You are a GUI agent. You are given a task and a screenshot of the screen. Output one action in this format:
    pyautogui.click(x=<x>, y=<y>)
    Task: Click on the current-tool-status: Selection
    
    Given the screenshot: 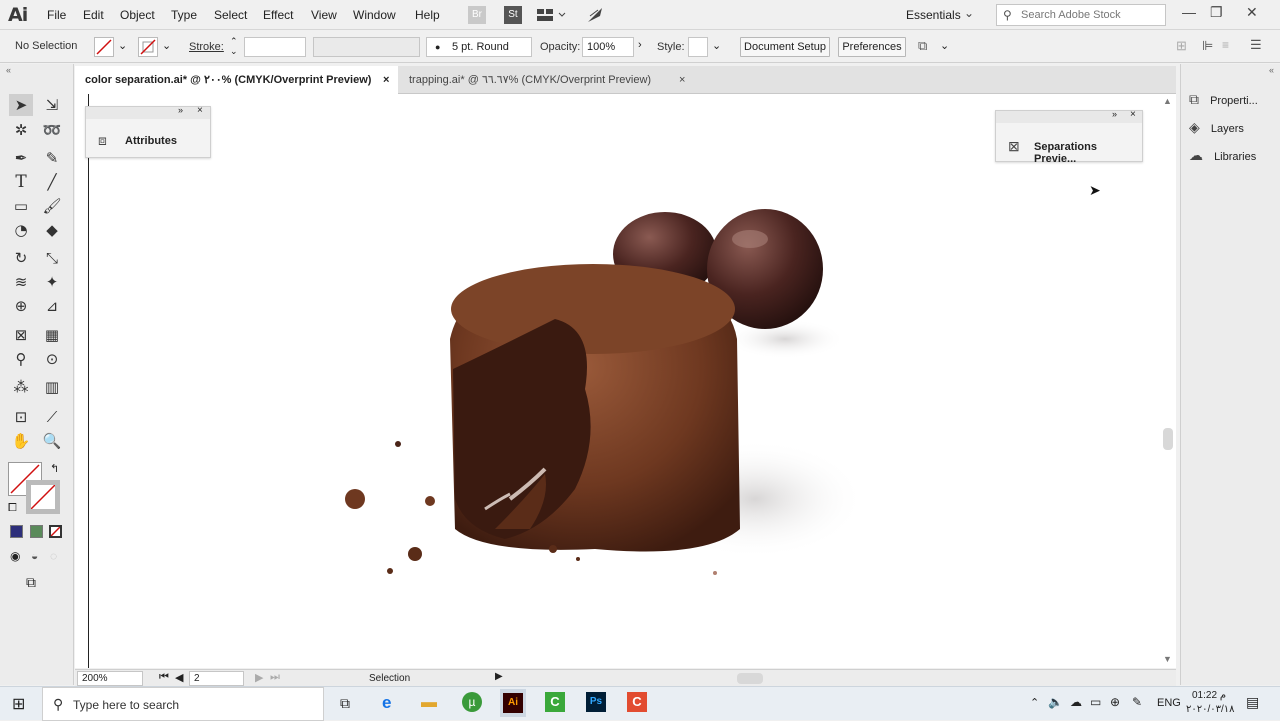 What is the action you would take?
    pyautogui.click(x=389, y=678)
    